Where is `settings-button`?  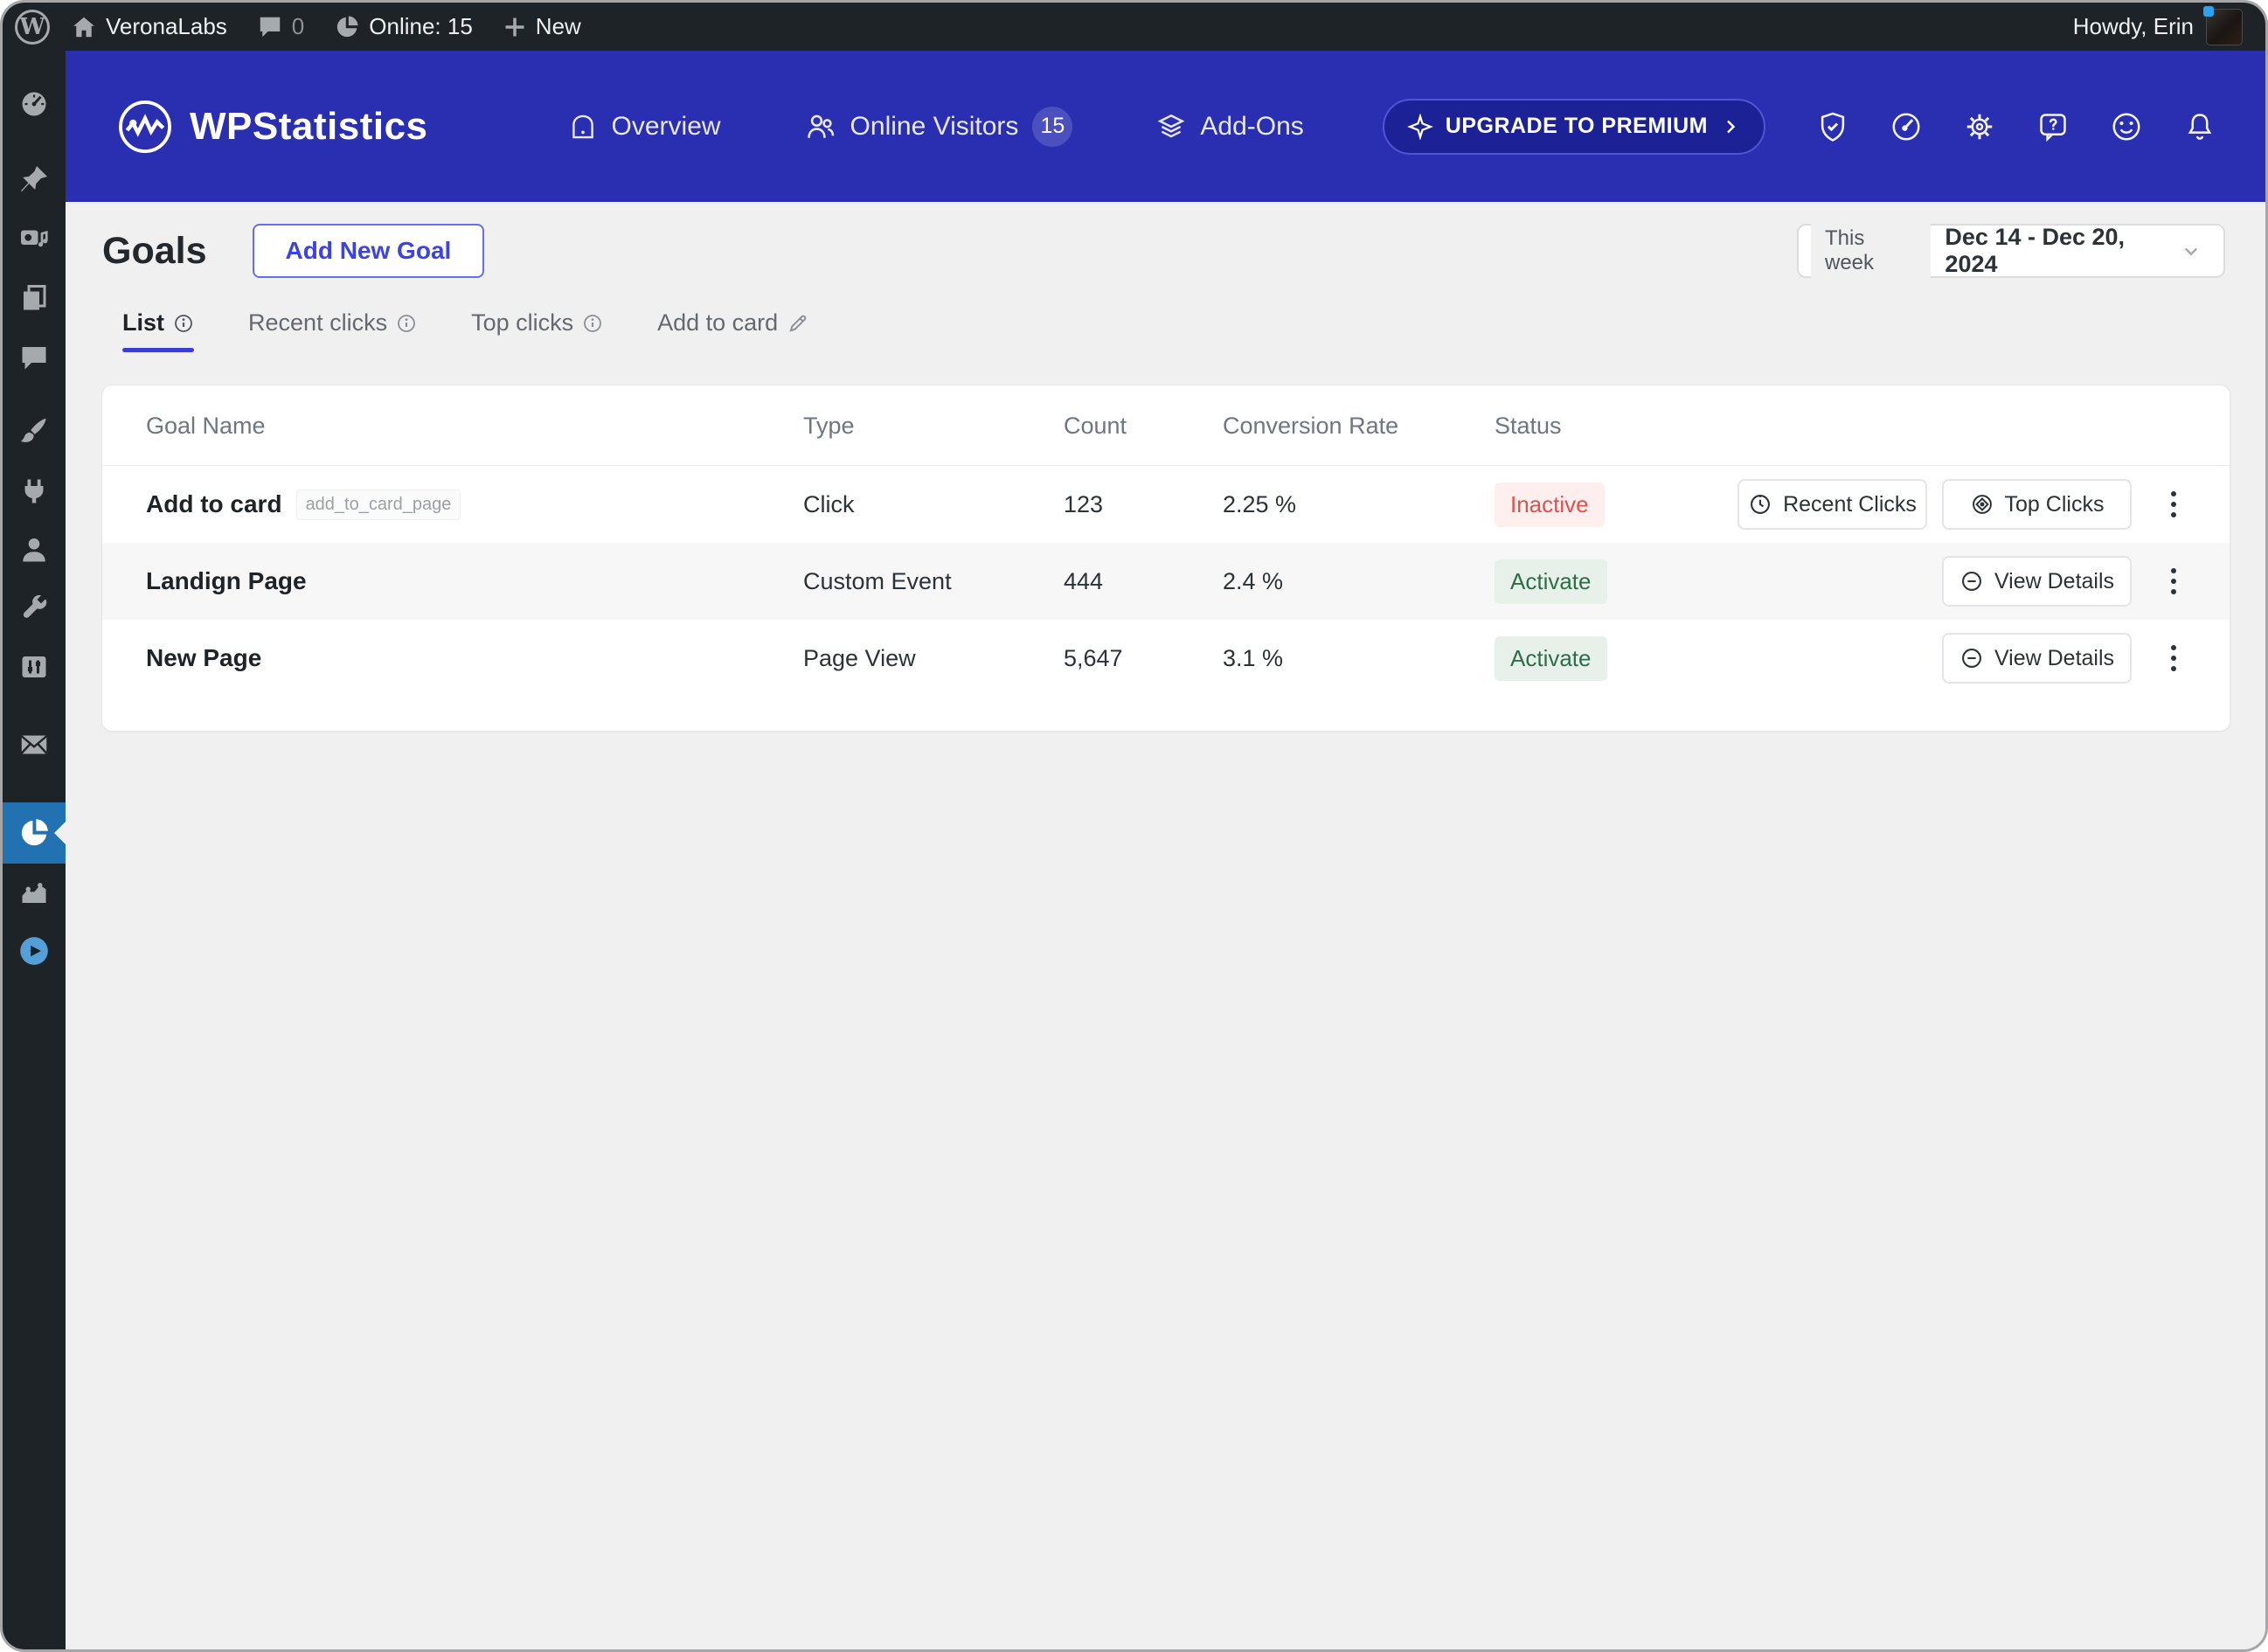
settings-button is located at coordinates (1979, 126).